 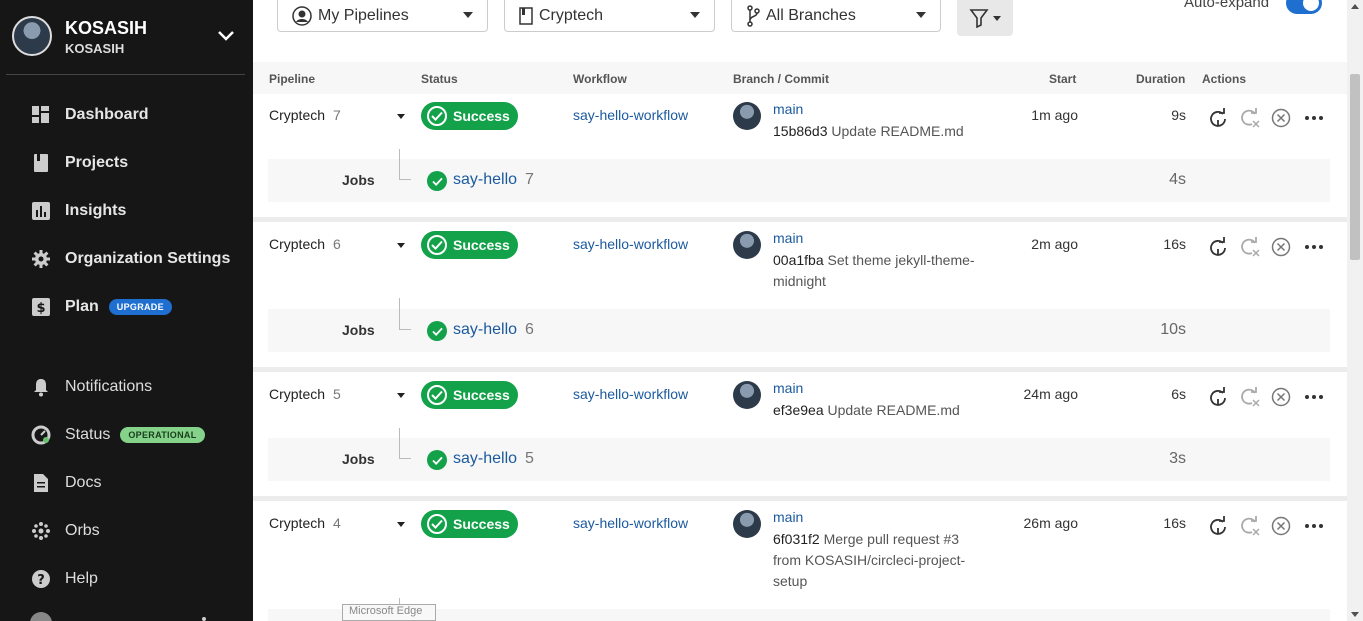 What do you see at coordinates (796, 539) in the screenshot?
I see `commit-sha: 6f031f2` at bounding box center [796, 539].